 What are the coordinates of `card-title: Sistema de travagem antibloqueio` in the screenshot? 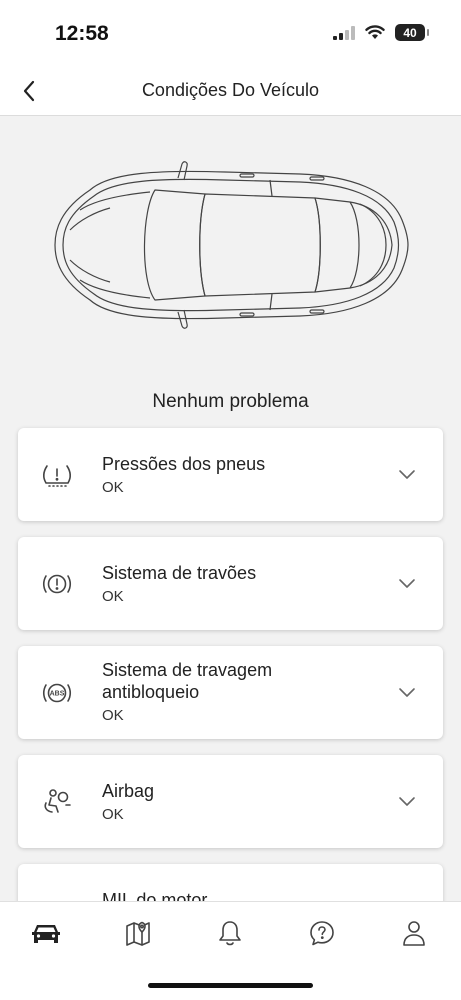 It's located at (187, 681).